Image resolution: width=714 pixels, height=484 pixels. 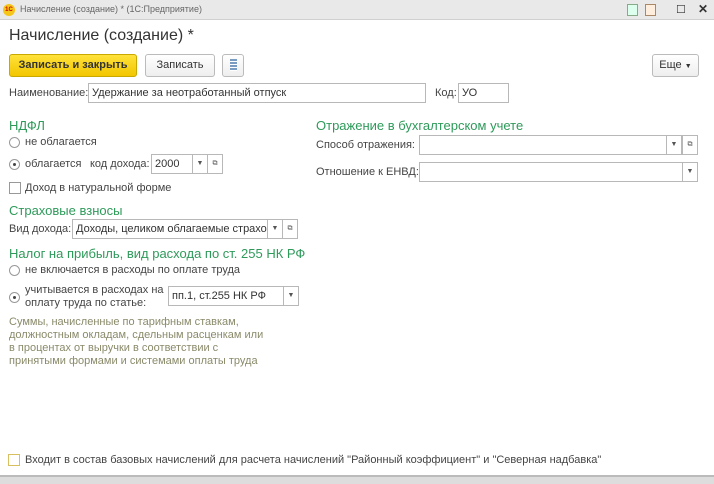 I want to click on not-included-label: не включается в расходы по оплате труда, so click(x=133, y=270).